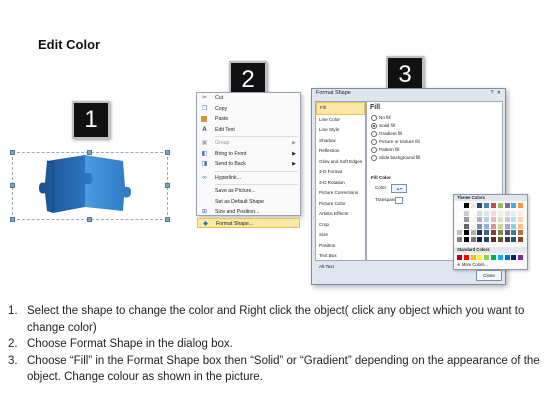 The image size is (560, 420). I want to click on radio-gradient-fill: Gradient fill, so click(386, 134).